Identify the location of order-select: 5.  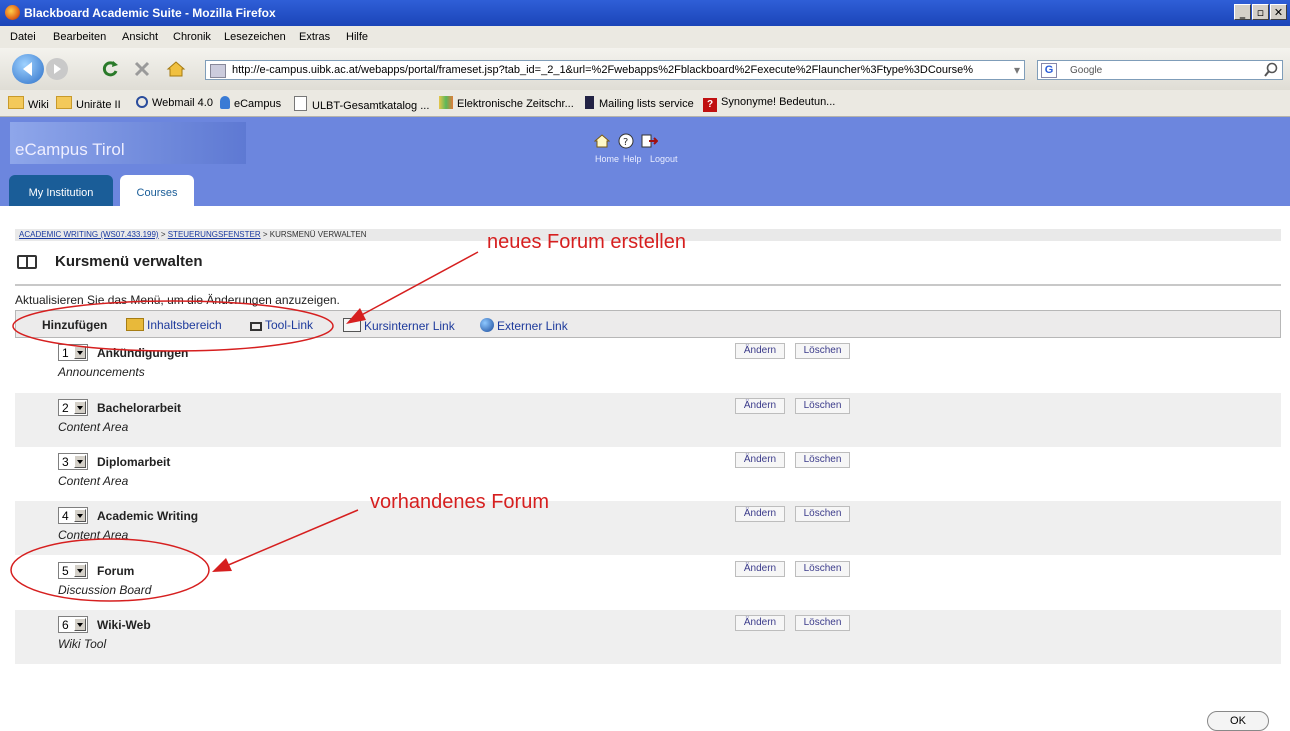
(73, 570).